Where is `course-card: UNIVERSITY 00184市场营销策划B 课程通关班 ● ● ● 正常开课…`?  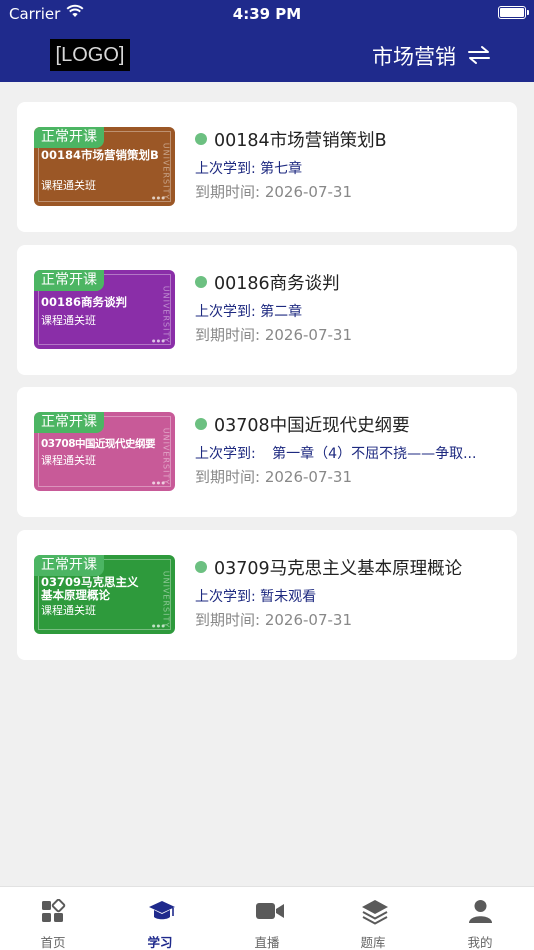 course-card: UNIVERSITY 00184市场营销策划B 课程通关班 ● ● ● 正常开课… is located at coordinates (267, 167).